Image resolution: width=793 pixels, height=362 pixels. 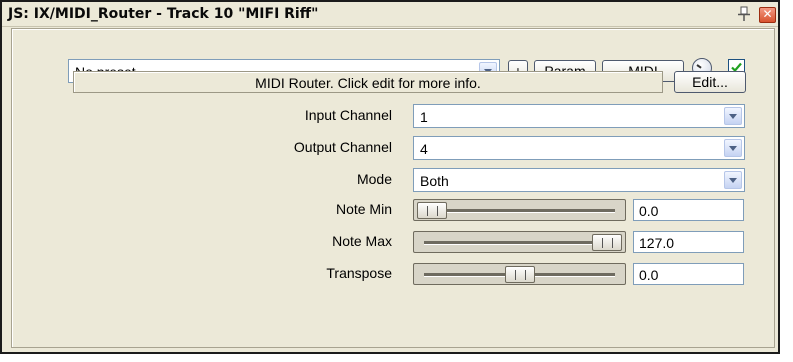 What do you see at coordinates (579, 116) in the screenshot?
I see `input-channel-dropdown: 1` at bounding box center [579, 116].